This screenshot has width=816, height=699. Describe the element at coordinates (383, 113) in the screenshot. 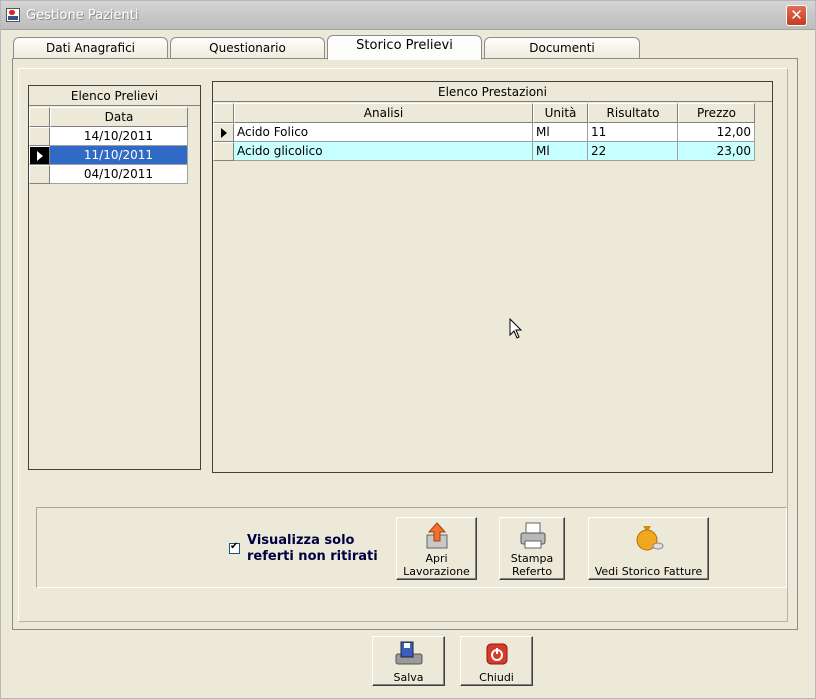

I see `column-header-analisi: Analisi` at that location.